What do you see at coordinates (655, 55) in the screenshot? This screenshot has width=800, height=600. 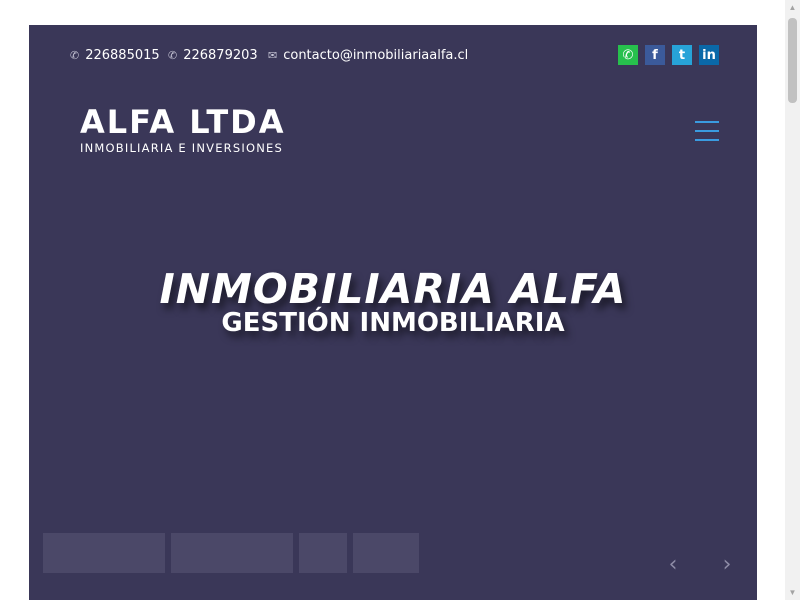 I see `facebook-icon: f` at bounding box center [655, 55].